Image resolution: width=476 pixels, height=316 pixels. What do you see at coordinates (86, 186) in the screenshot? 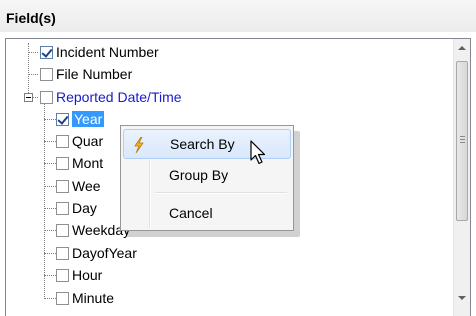
I see `tree-node-label: Wee` at bounding box center [86, 186].